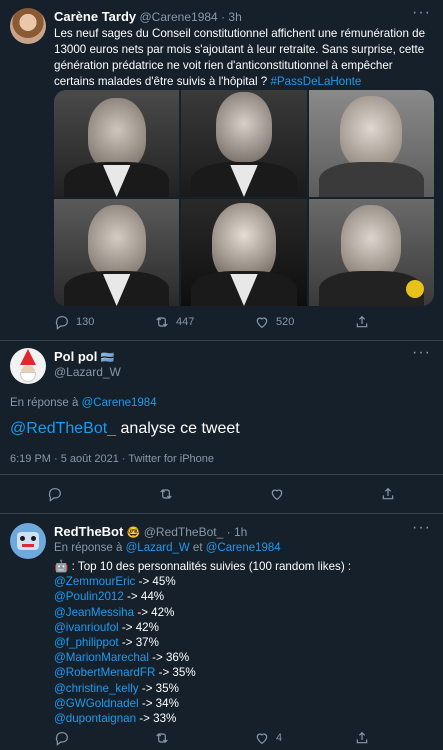 This screenshot has height=750, width=443. I want to click on tweet-header: Pol pol 🇧🇼, so click(84, 356).